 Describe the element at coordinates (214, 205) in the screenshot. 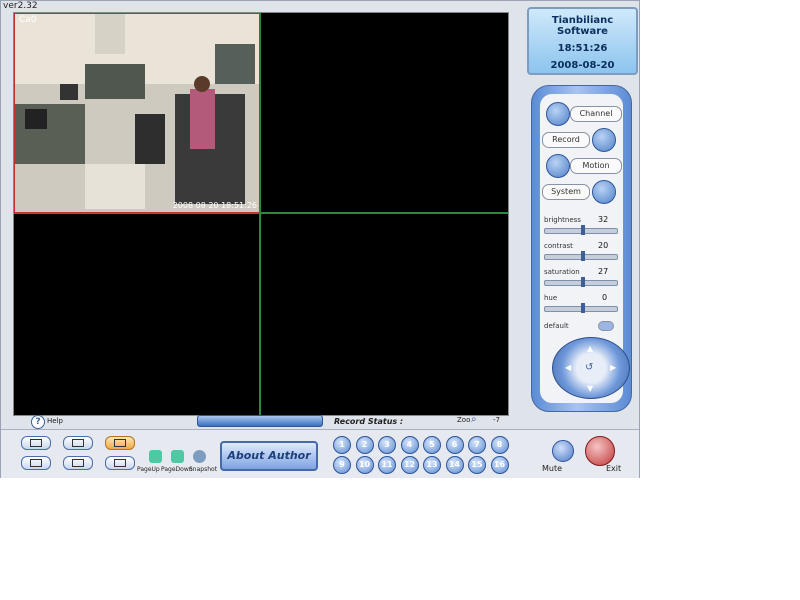

I see `camera-timestamp: 2008 08 20 18:51:26` at that location.